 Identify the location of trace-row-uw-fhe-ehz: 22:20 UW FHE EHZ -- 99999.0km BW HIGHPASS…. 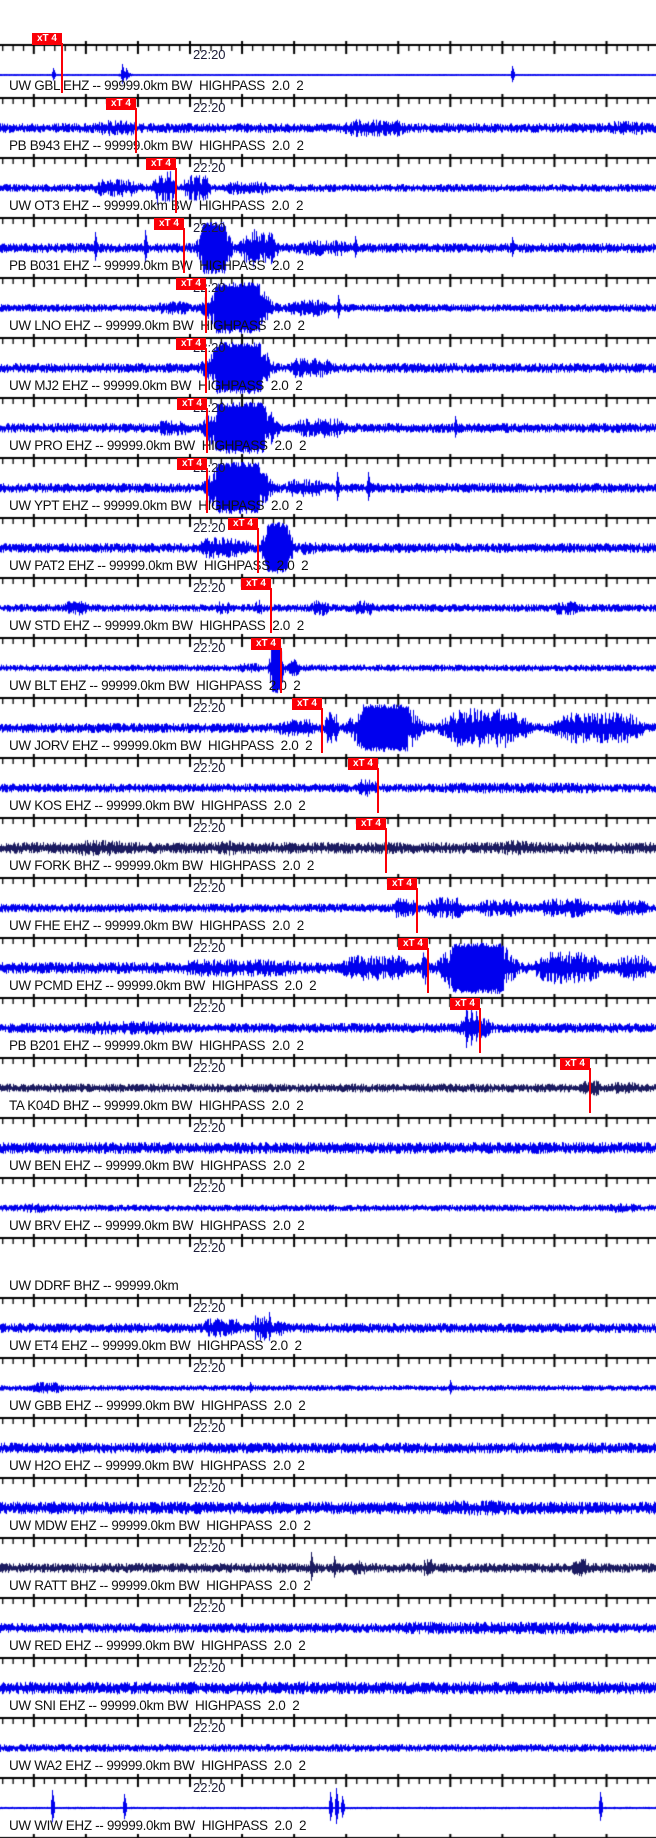
(328, 907).